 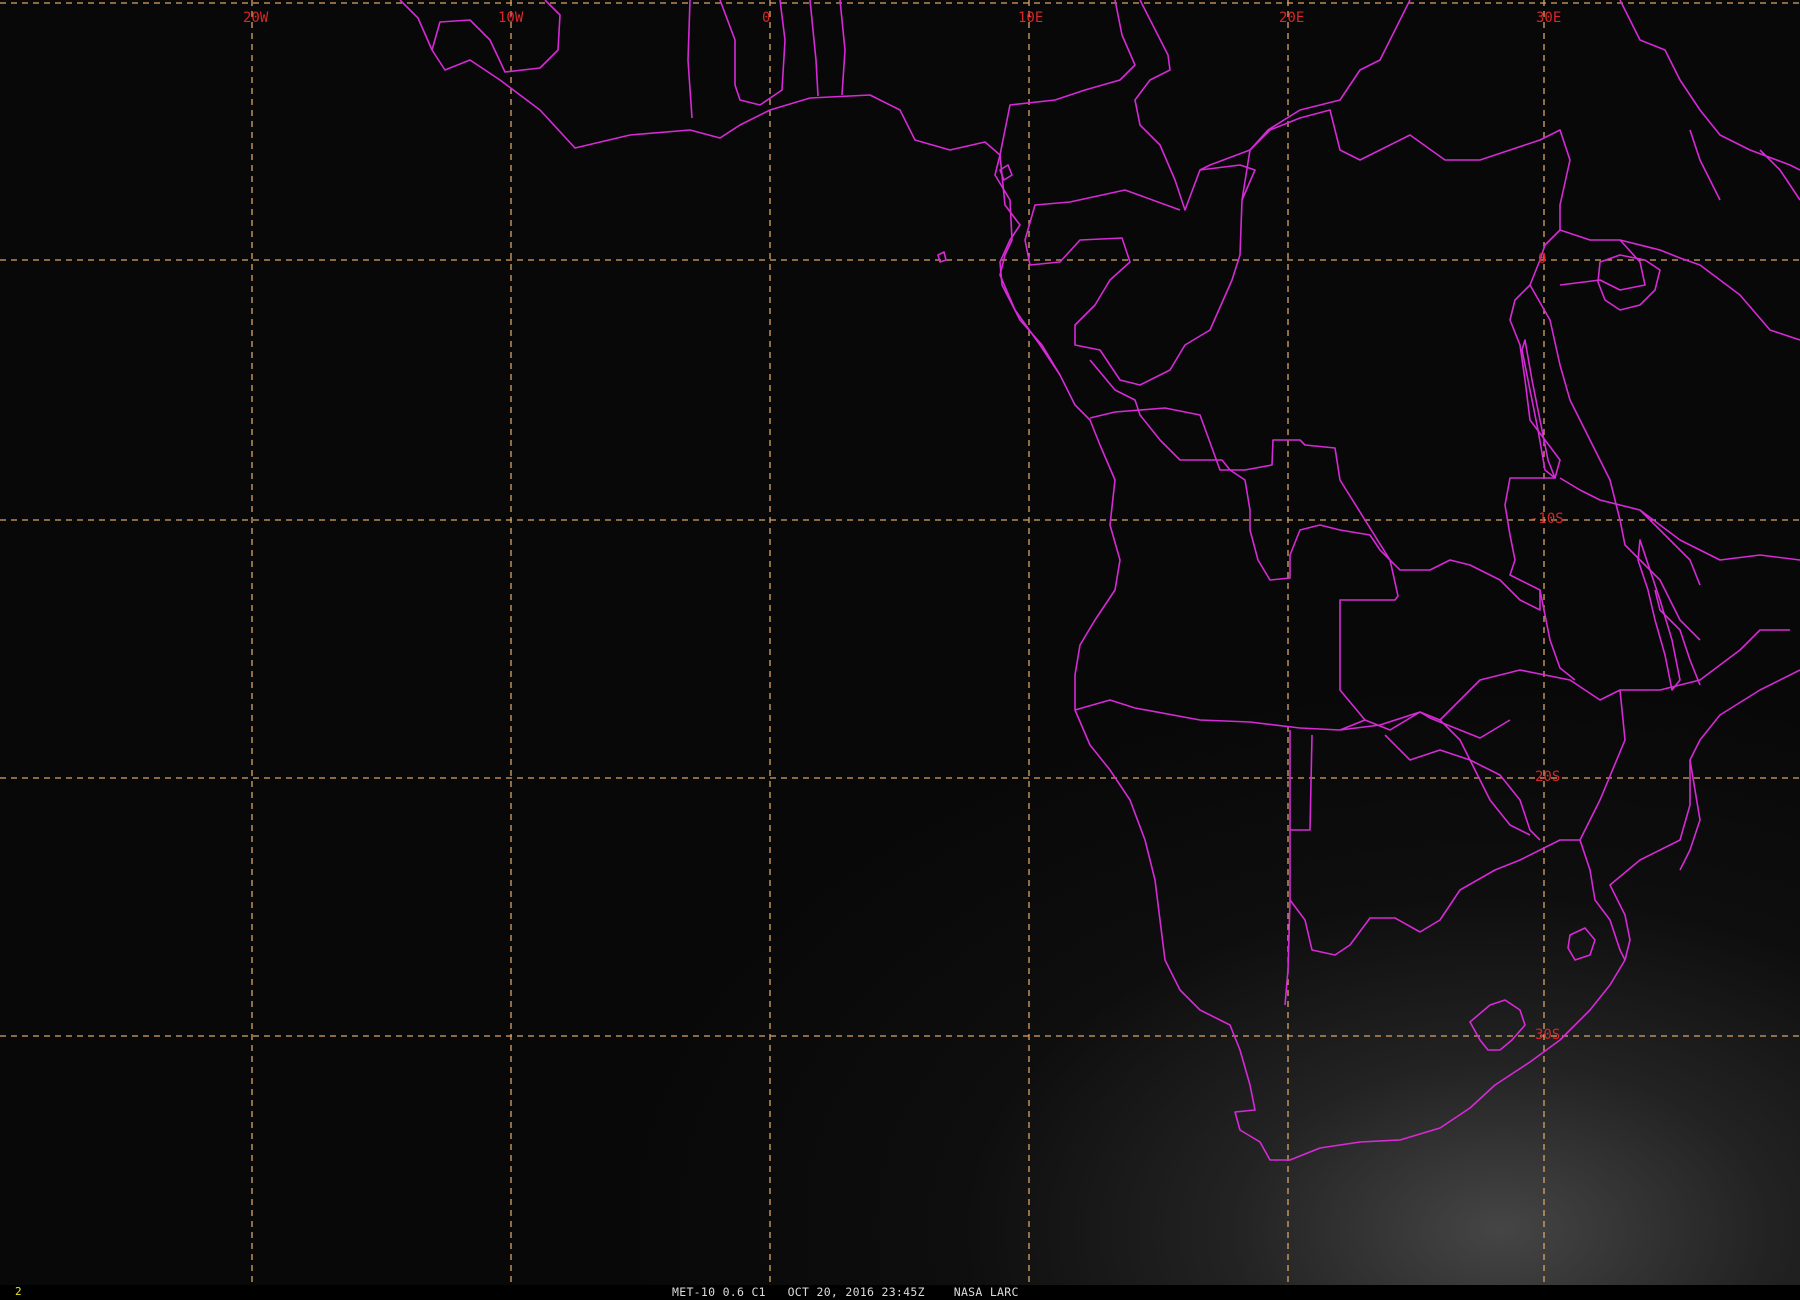 What do you see at coordinates (18, 1291) in the screenshot?
I see `frame-number: 2` at bounding box center [18, 1291].